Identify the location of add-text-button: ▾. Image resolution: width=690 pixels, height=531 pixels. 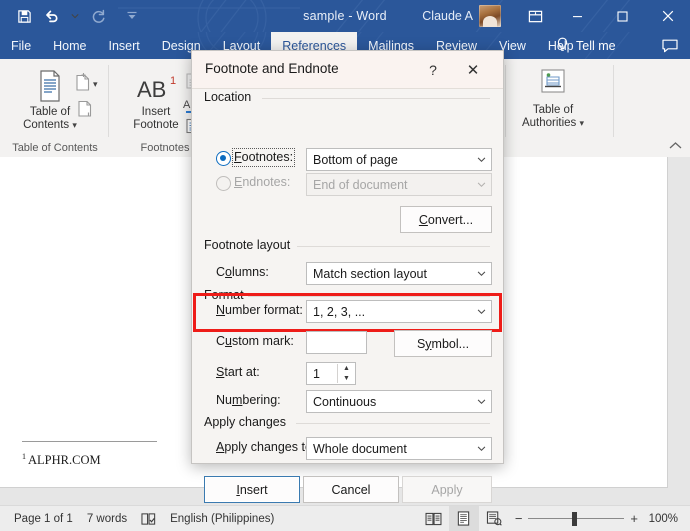
(86, 84).